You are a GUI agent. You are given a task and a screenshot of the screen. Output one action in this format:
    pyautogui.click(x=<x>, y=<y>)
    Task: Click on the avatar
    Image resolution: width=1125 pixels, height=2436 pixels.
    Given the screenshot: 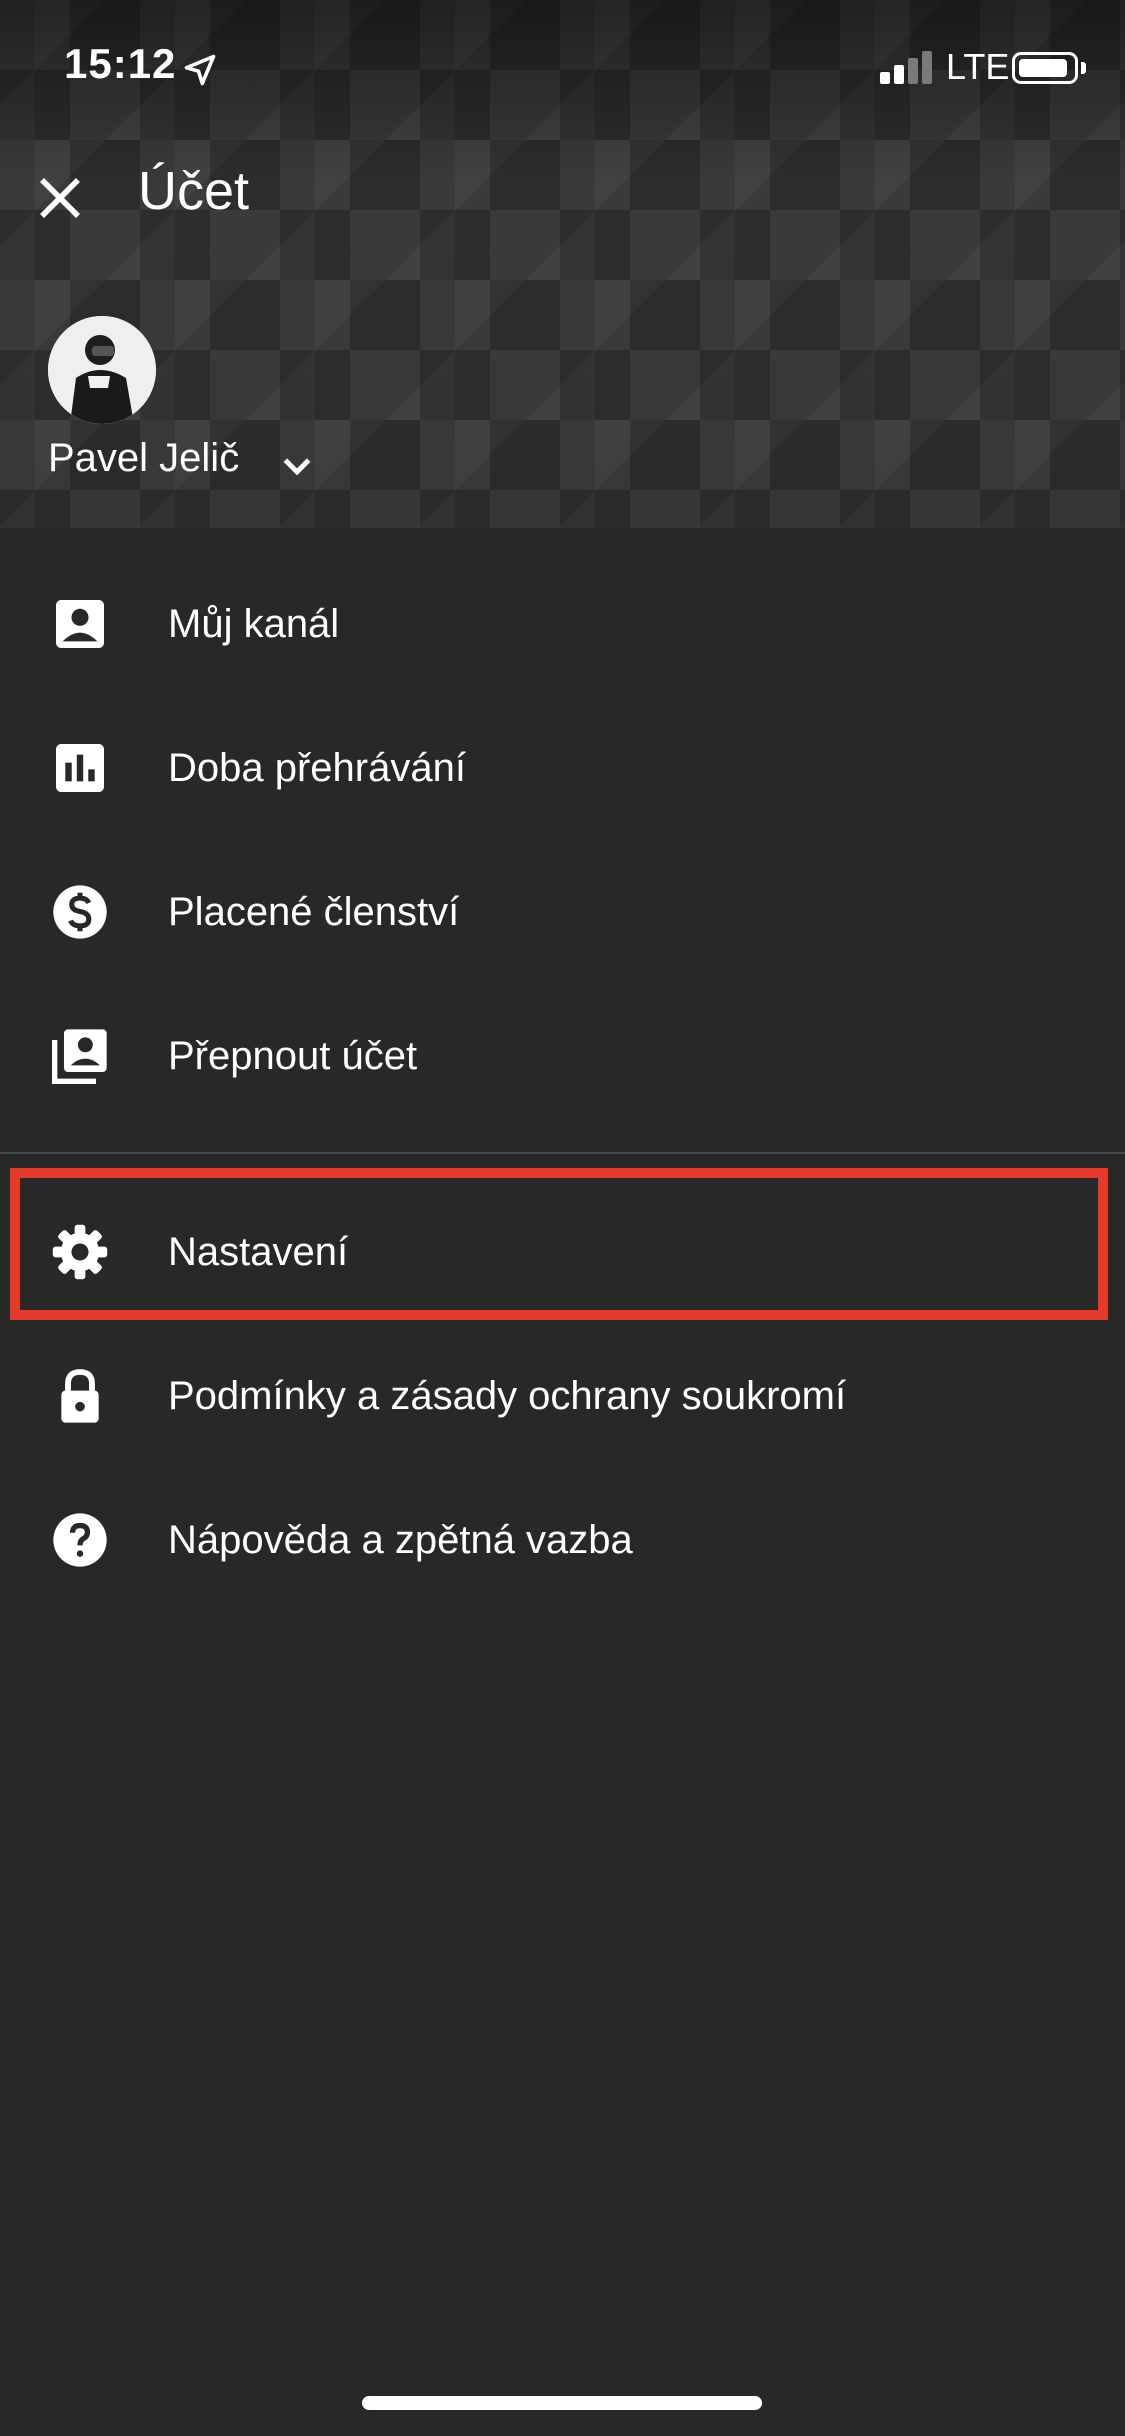 What is the action you would take?
    pyautogui.click(x=102, y=370)
    